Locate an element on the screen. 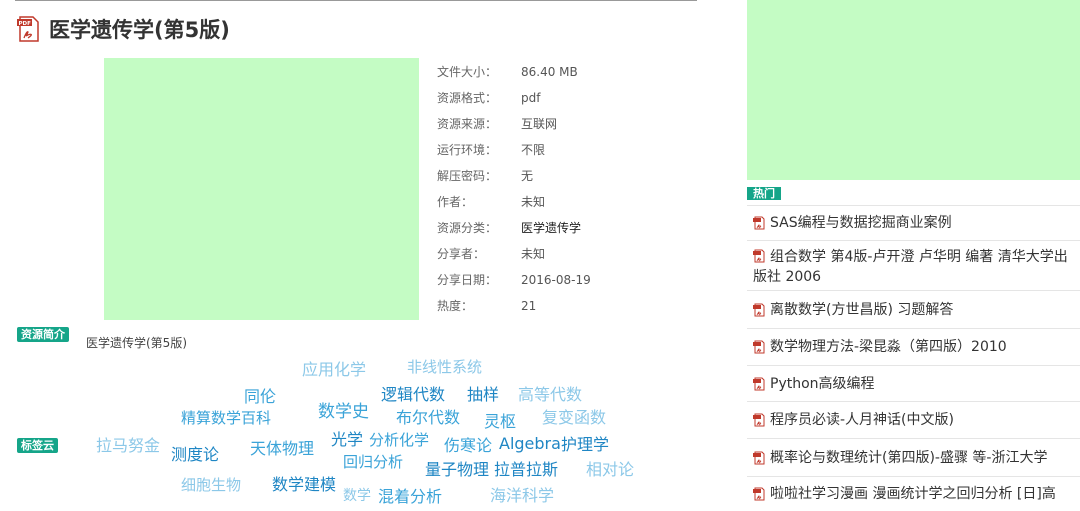 Image resolution: width=1080 pixels, height=511 pixels. tag-link: 抽样 is located at coordinates (483, 393).